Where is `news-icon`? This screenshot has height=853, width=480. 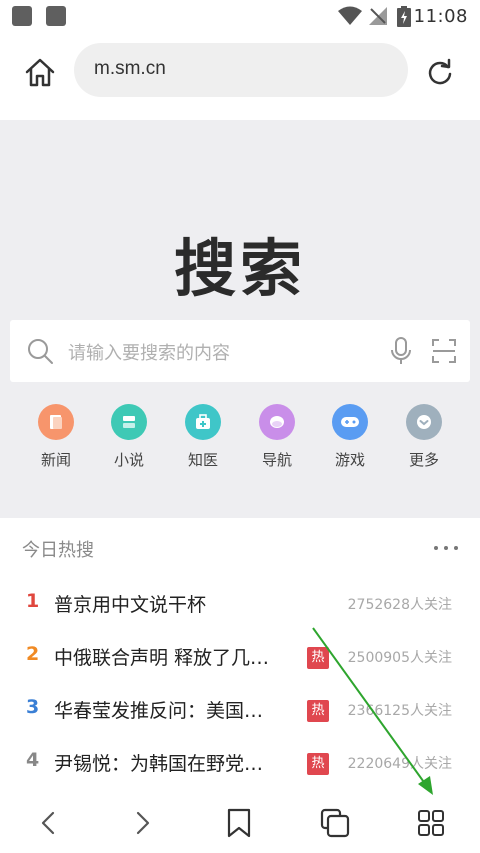
news-icon is located at coordinates (56, 422).